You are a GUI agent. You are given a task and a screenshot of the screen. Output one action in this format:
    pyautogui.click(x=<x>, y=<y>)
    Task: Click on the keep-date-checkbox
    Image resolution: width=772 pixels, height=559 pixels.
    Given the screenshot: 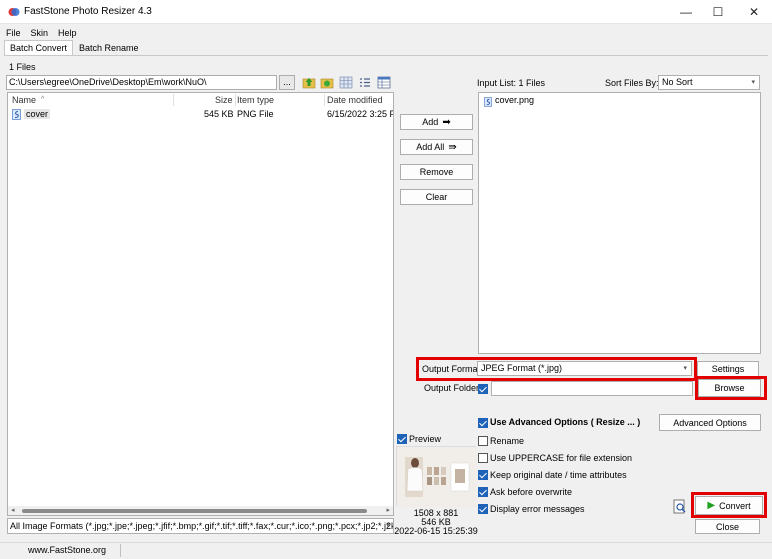 What is the action you would take?
    pyautogui.click(x=483, y=475)
    